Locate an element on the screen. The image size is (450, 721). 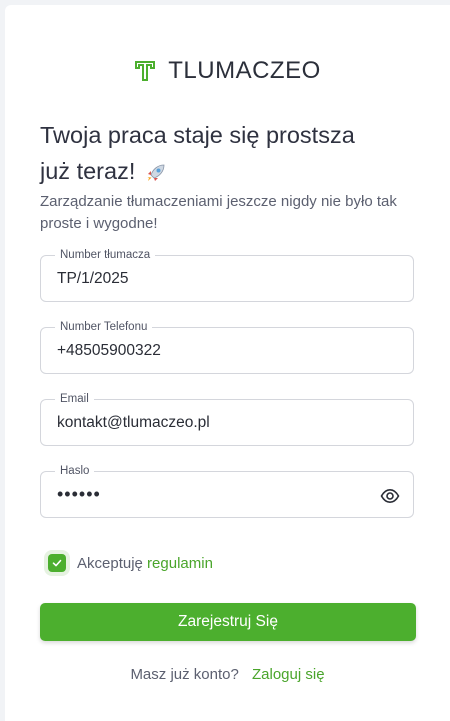
password-label: Haslo is located at coordinates (75, 471).